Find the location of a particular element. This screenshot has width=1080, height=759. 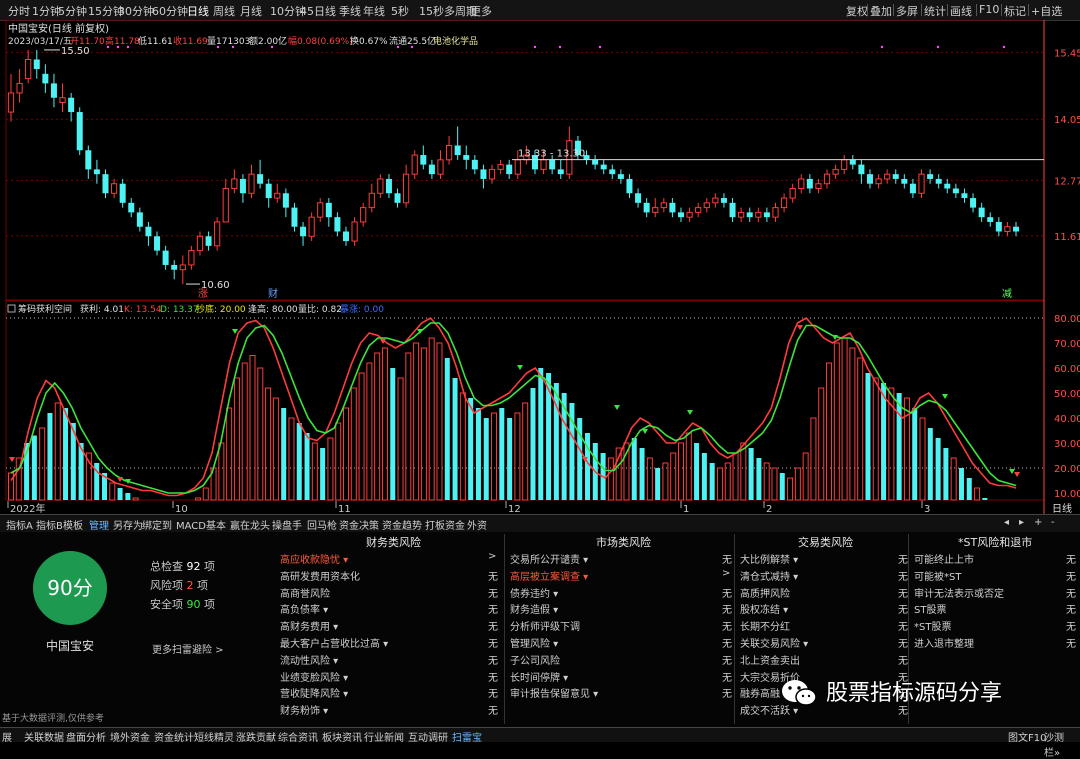

period-4: 30分钟 is located at coordinates (136, 11).